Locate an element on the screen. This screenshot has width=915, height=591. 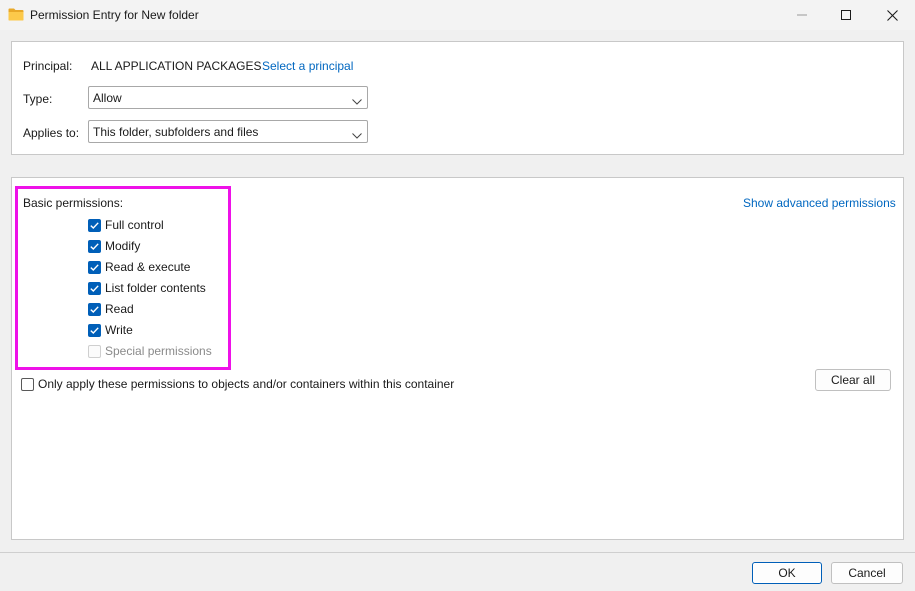
minimize-button is located at coordinates (802, 15).